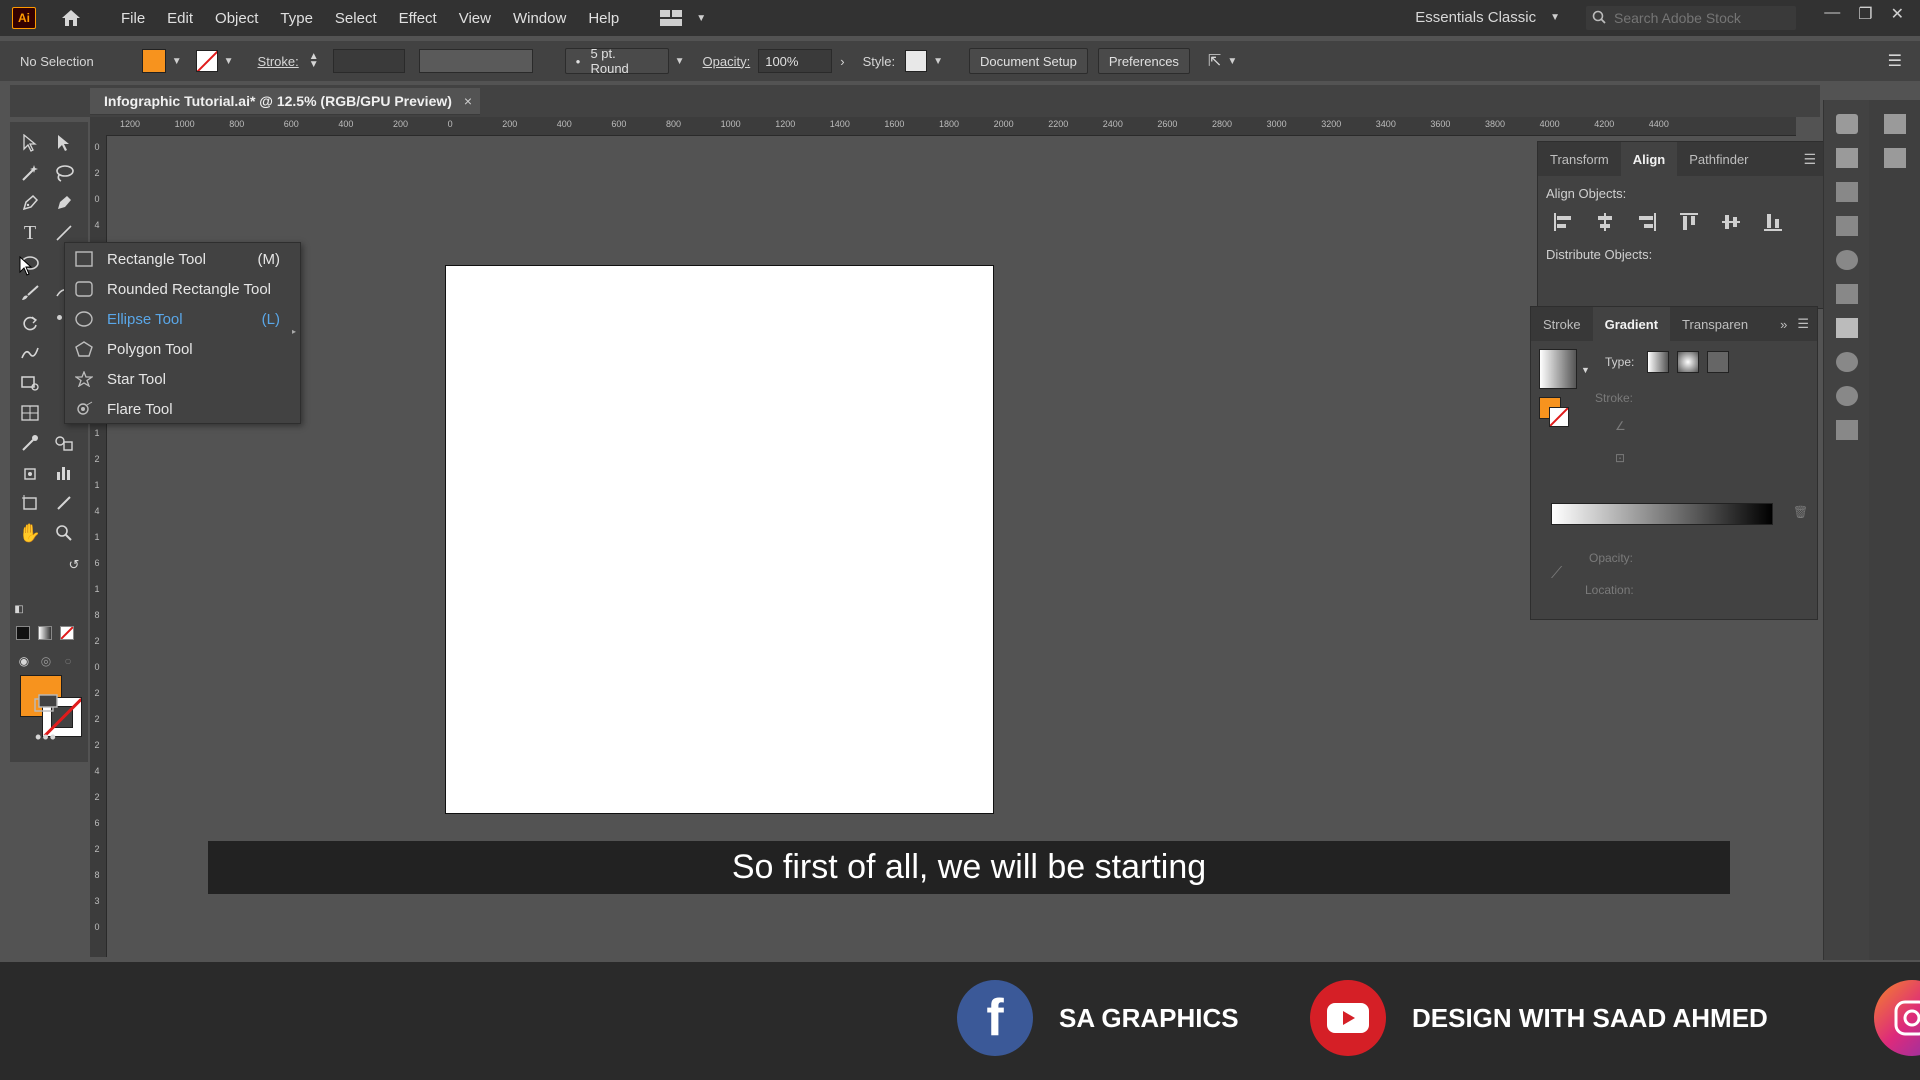  What do you see at coordinates (296, 18) in the screenshot?
I see `menu-type: Type` at bounding box center [296, 18].